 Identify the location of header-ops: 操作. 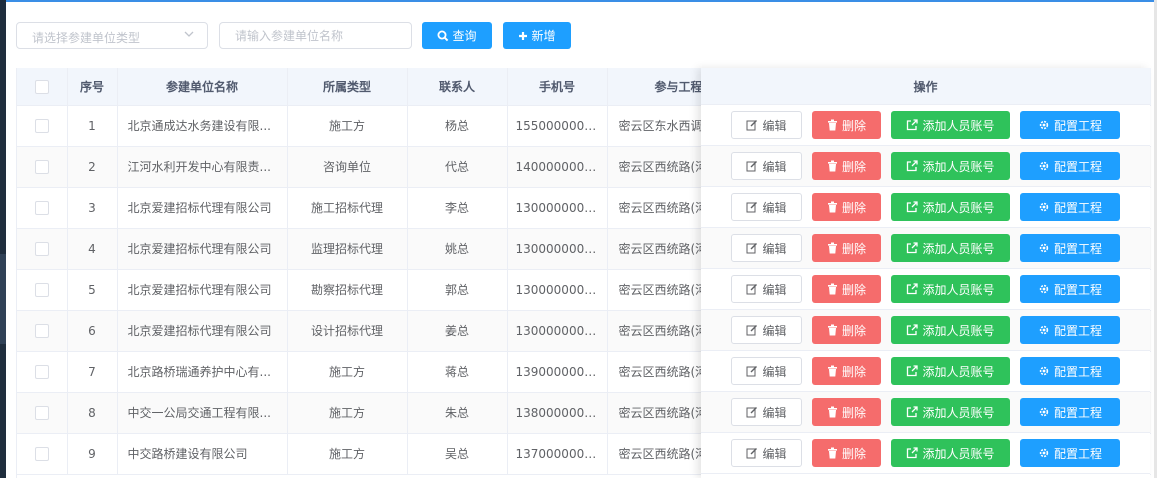
(925, 86).